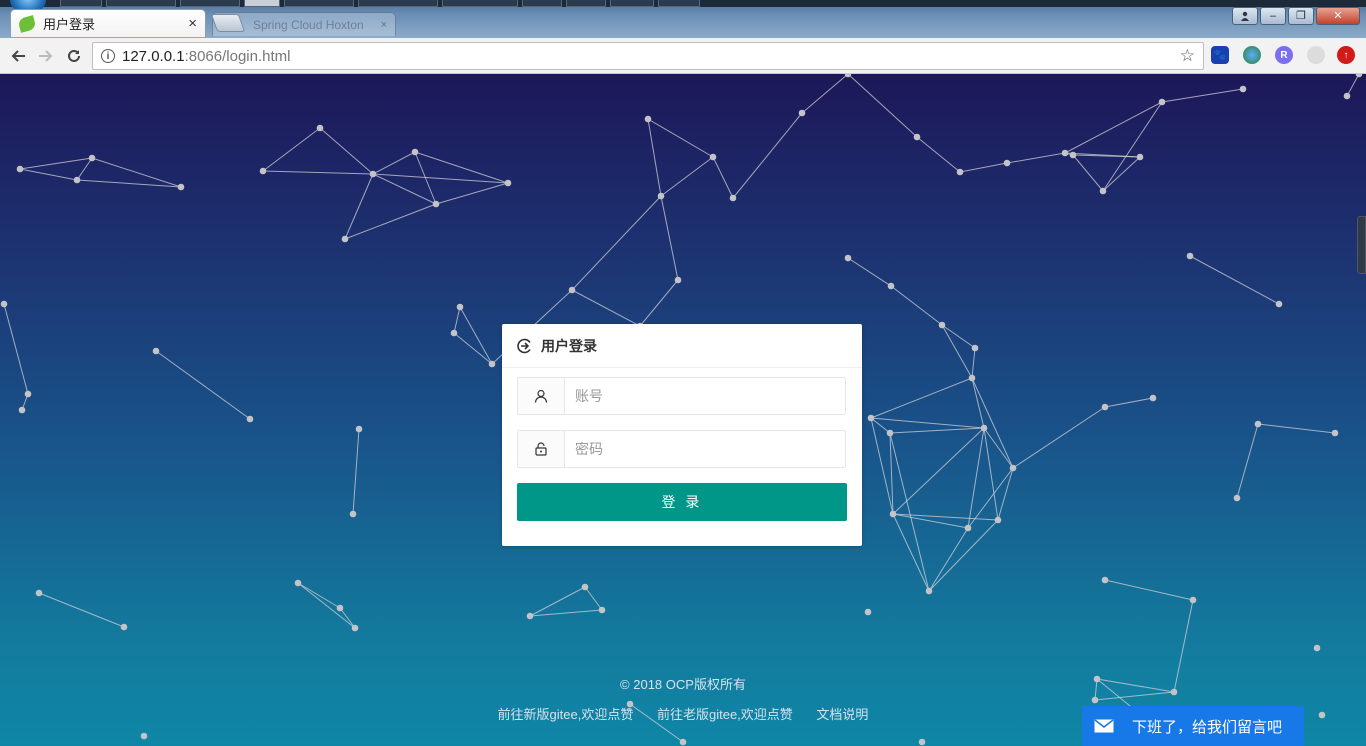 This screenshot has width=1366, height=746. I want to click on close-window-button: ✕, so click(1338, 16).